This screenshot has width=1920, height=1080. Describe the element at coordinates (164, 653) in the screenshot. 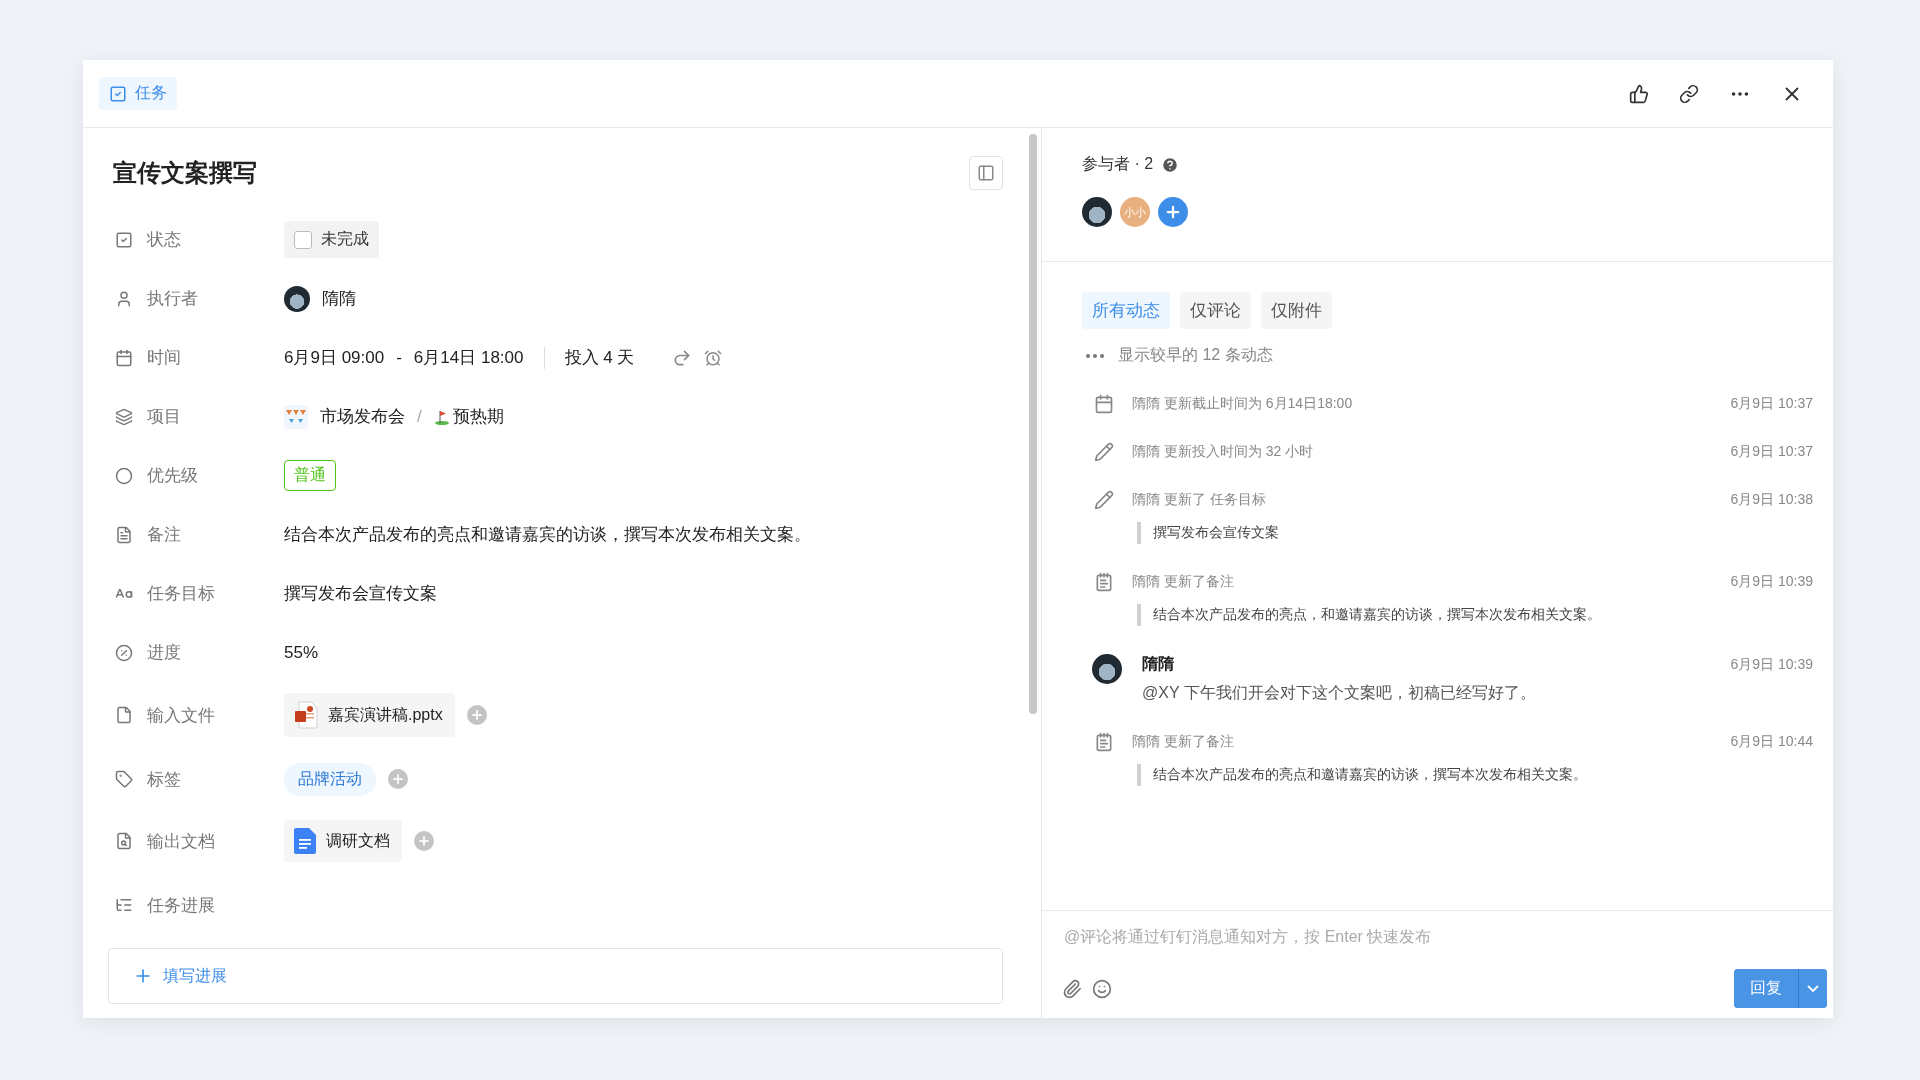

I see `field-label: 进度` at that location.